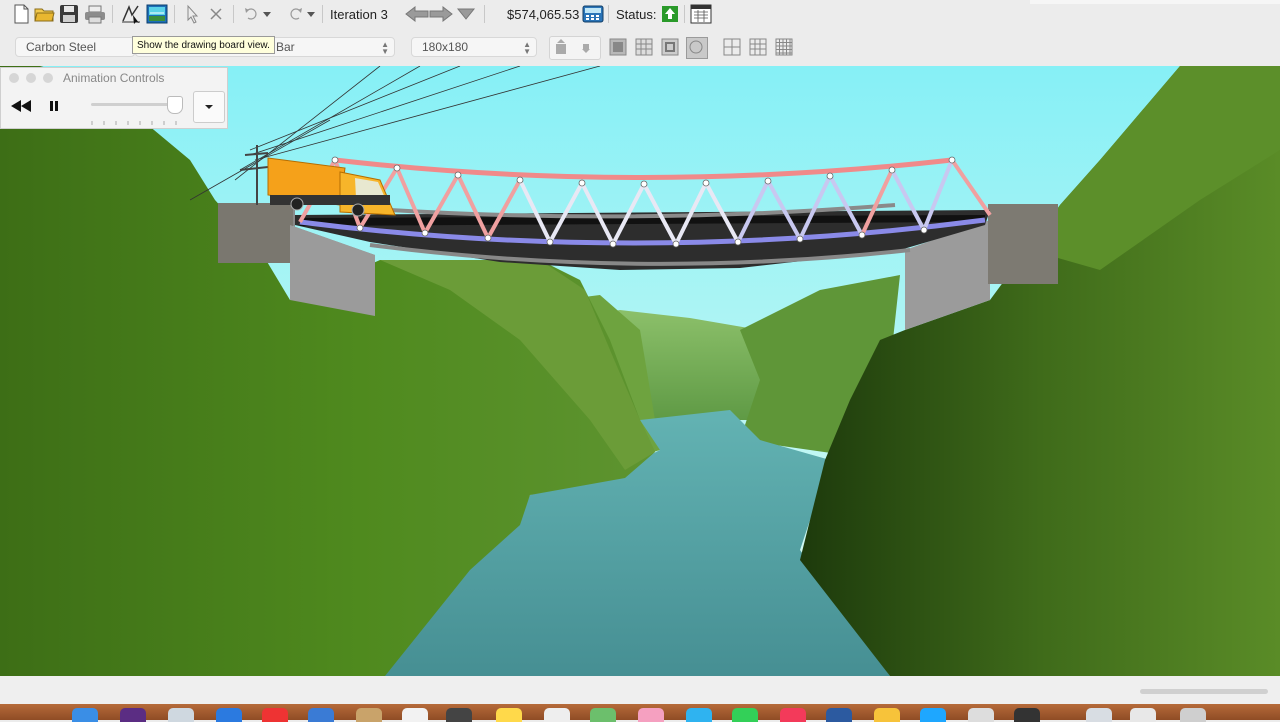  Describe the element at coordinates (474, 47) in the screenshot. I see `size-select: 180x180 ▲ ▼` at that location.